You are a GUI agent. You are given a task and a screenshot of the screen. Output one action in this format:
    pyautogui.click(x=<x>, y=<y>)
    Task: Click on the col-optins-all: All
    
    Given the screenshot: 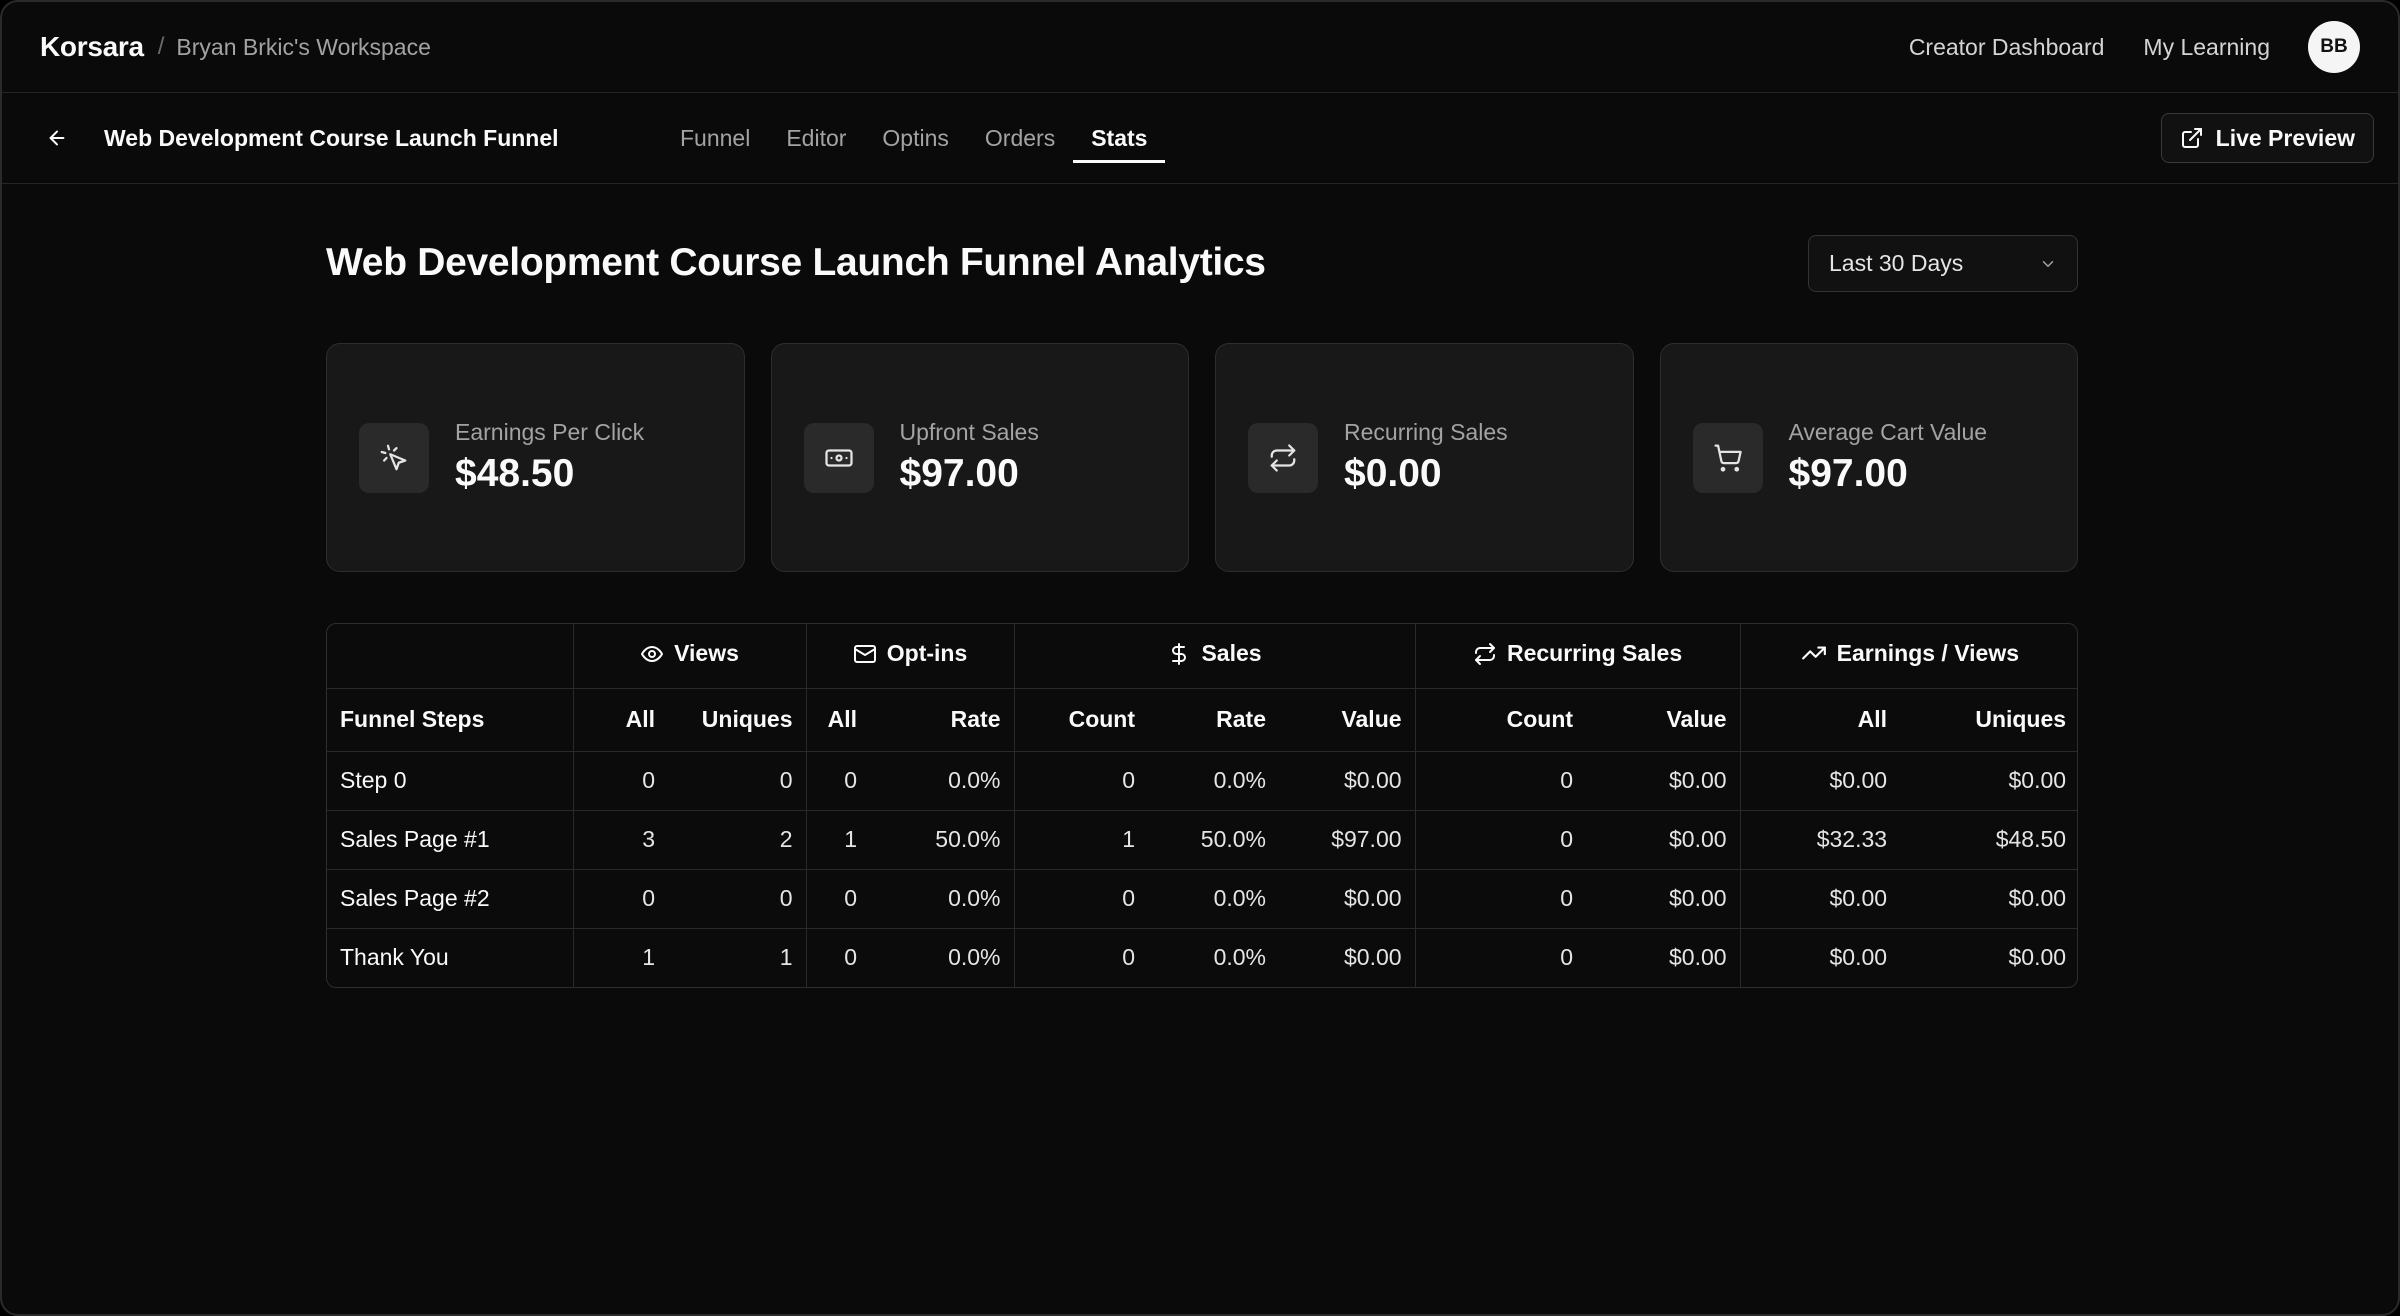 What is the action you would take?
    pyautogui.click(x=838, y=720)
    